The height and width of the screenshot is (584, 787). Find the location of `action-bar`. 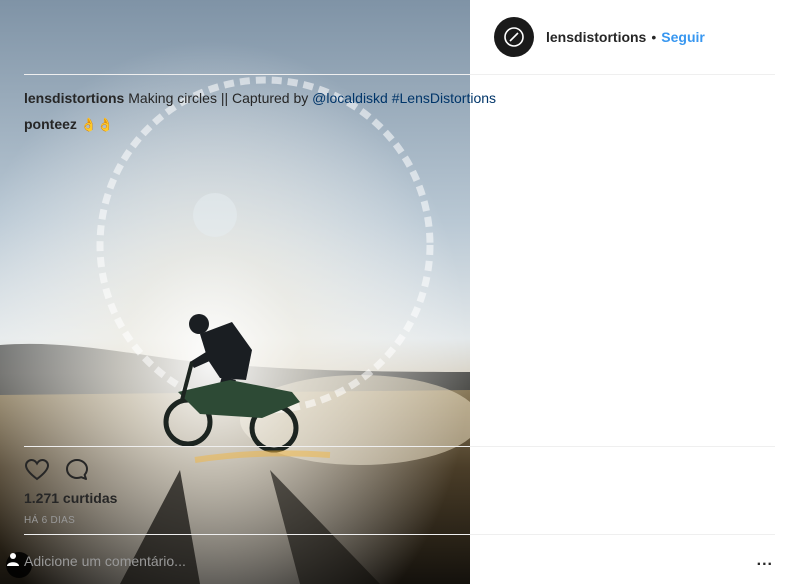

action-bar is located at coordinates (64, 470).